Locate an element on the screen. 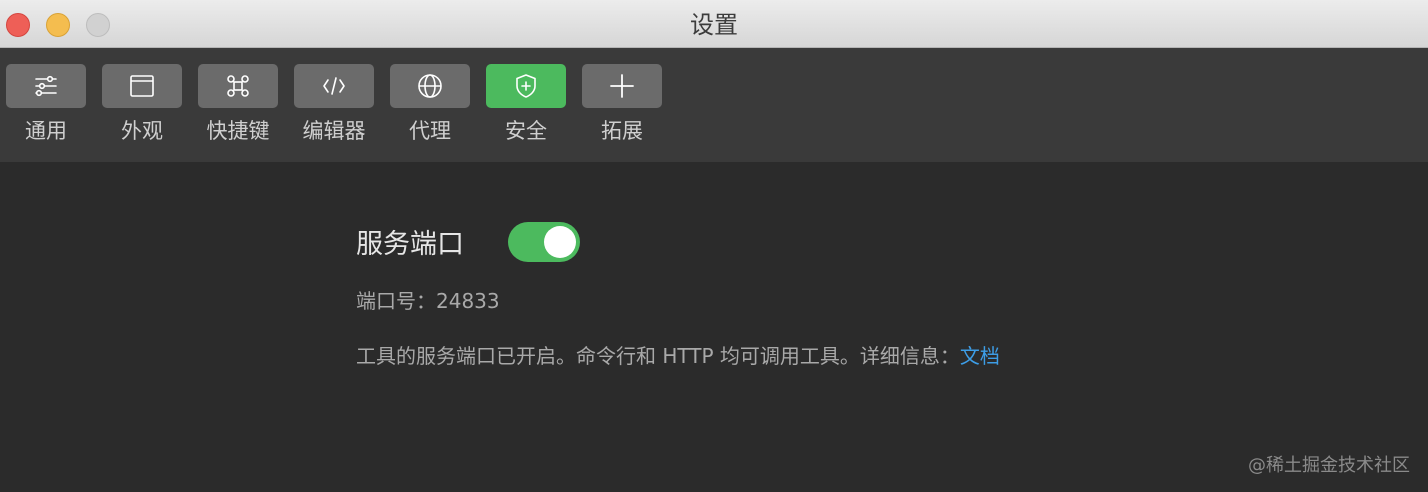 The width and height of the screenshot is (1428, 492). tab-shortcuts: 快捷键 is located at coordinates (238, 104).